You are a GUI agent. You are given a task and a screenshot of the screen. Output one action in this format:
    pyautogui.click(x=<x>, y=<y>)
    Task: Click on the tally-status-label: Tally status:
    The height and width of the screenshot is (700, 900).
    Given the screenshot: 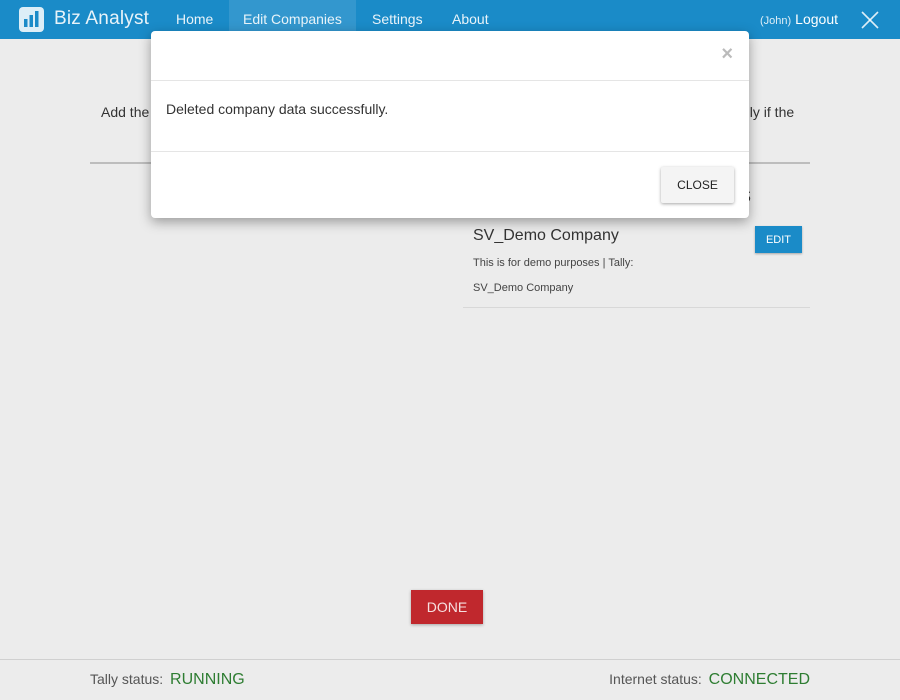 What is the action you would take?
    pyautogui.click(x=127, y=679)
    